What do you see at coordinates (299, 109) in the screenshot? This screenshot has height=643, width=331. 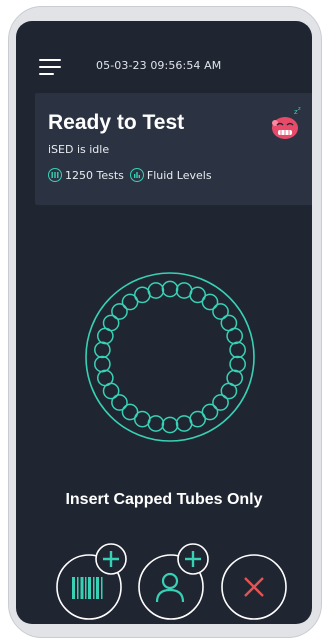 I see `svg-text: z` at bounding box center [299, 109].